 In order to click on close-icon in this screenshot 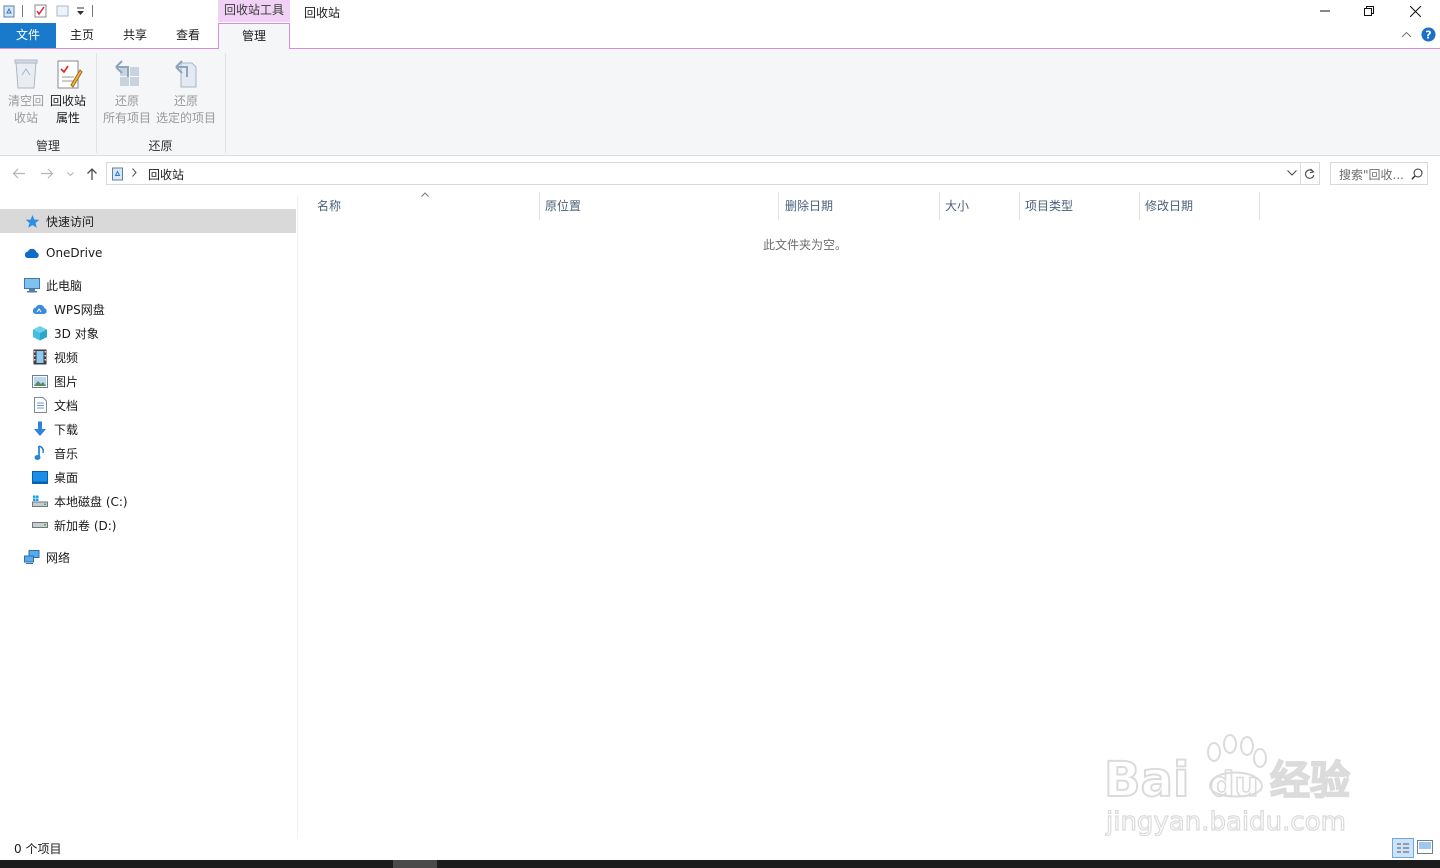, I will do `click(1415, 11)`.